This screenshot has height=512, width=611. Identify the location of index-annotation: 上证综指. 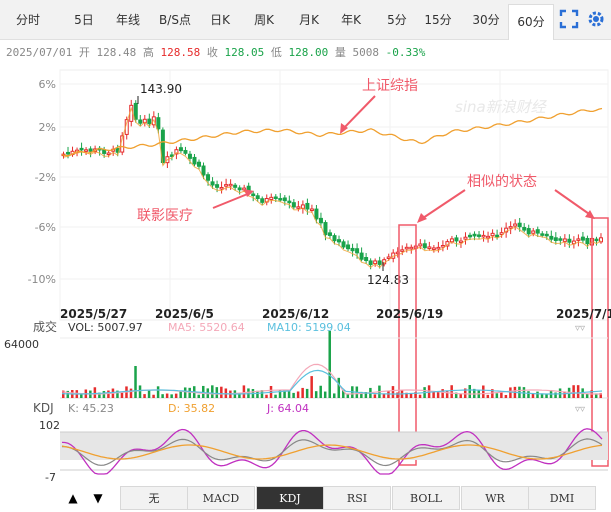
(390, 86).